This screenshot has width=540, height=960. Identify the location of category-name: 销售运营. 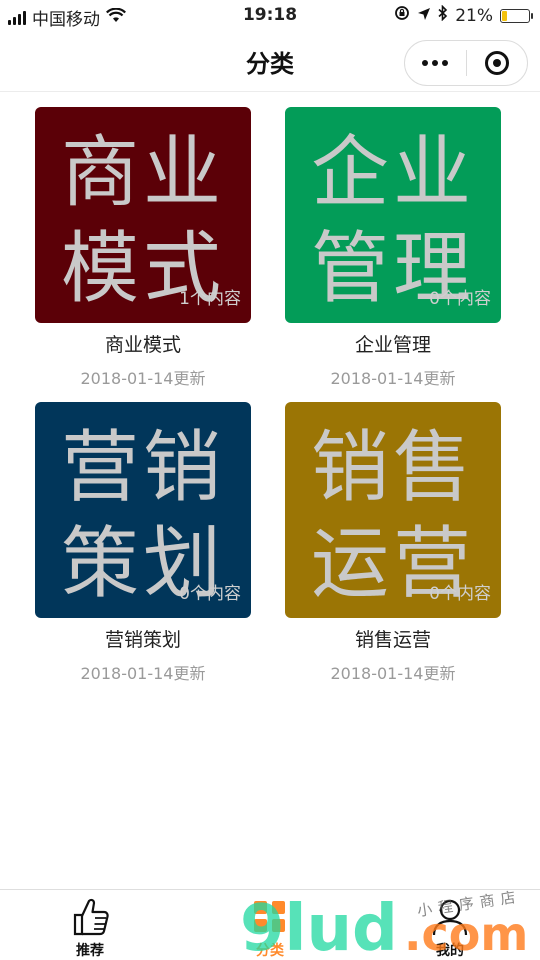
(392, 640).